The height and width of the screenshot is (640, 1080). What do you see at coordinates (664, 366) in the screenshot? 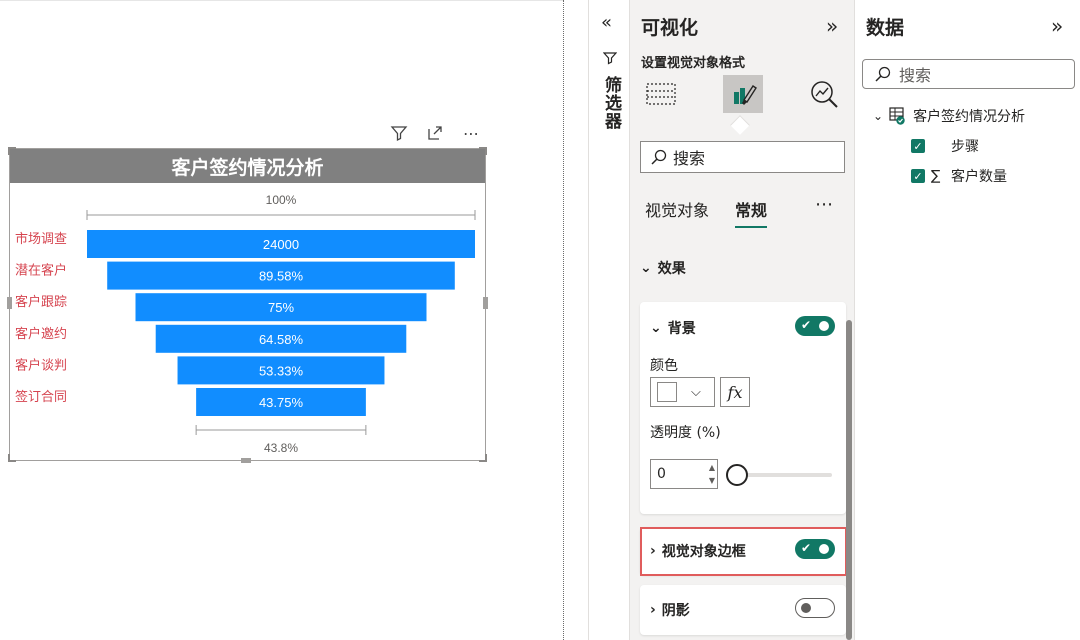
I see `color-label: 颜色` at bounding box center [664, 366].